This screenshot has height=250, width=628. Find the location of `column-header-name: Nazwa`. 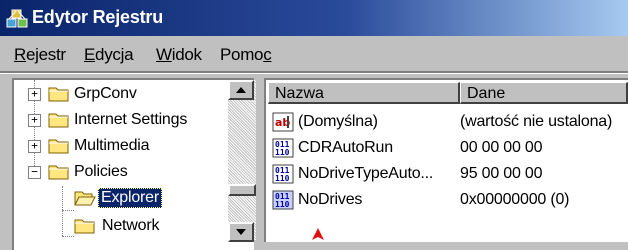

column-header-name: Nazwa is located at coordinates (364, 93).